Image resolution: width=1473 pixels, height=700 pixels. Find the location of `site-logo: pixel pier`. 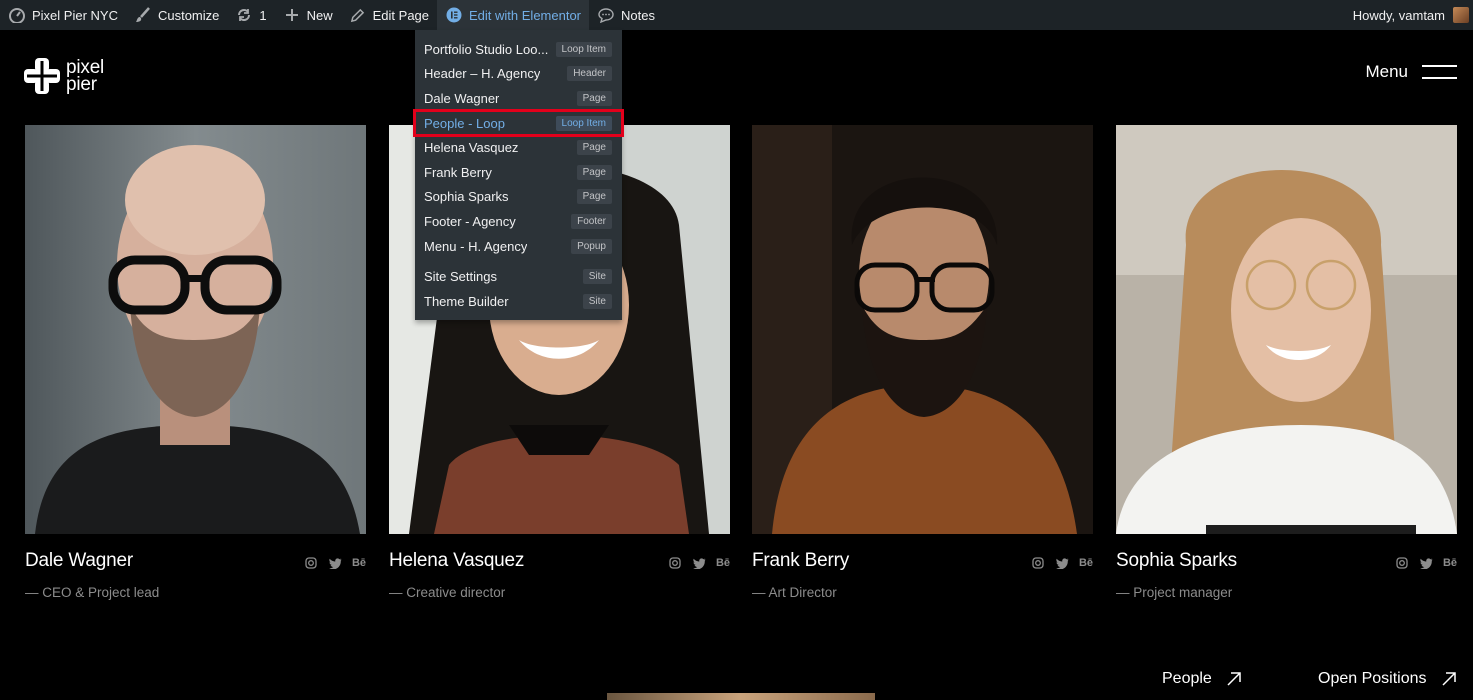

site-logo: pixel pier is located at coordinates (64, 76).